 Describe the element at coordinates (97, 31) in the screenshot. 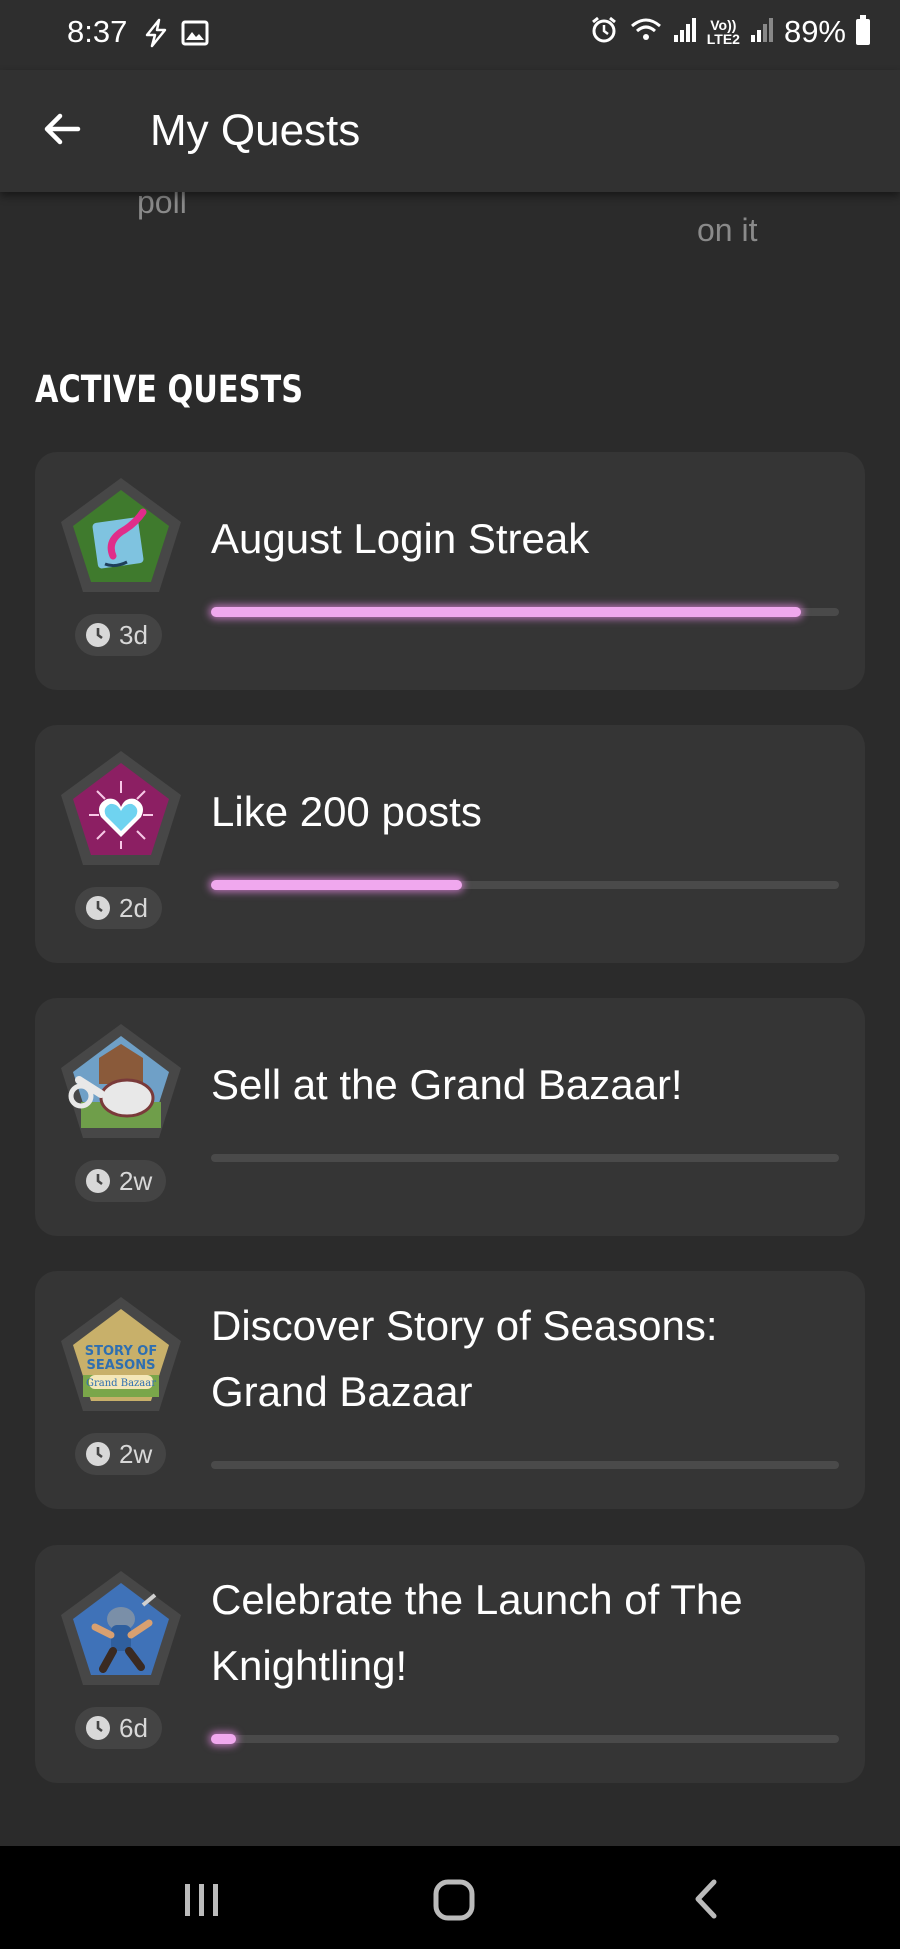

I see `status-time: 8:37` at that location.